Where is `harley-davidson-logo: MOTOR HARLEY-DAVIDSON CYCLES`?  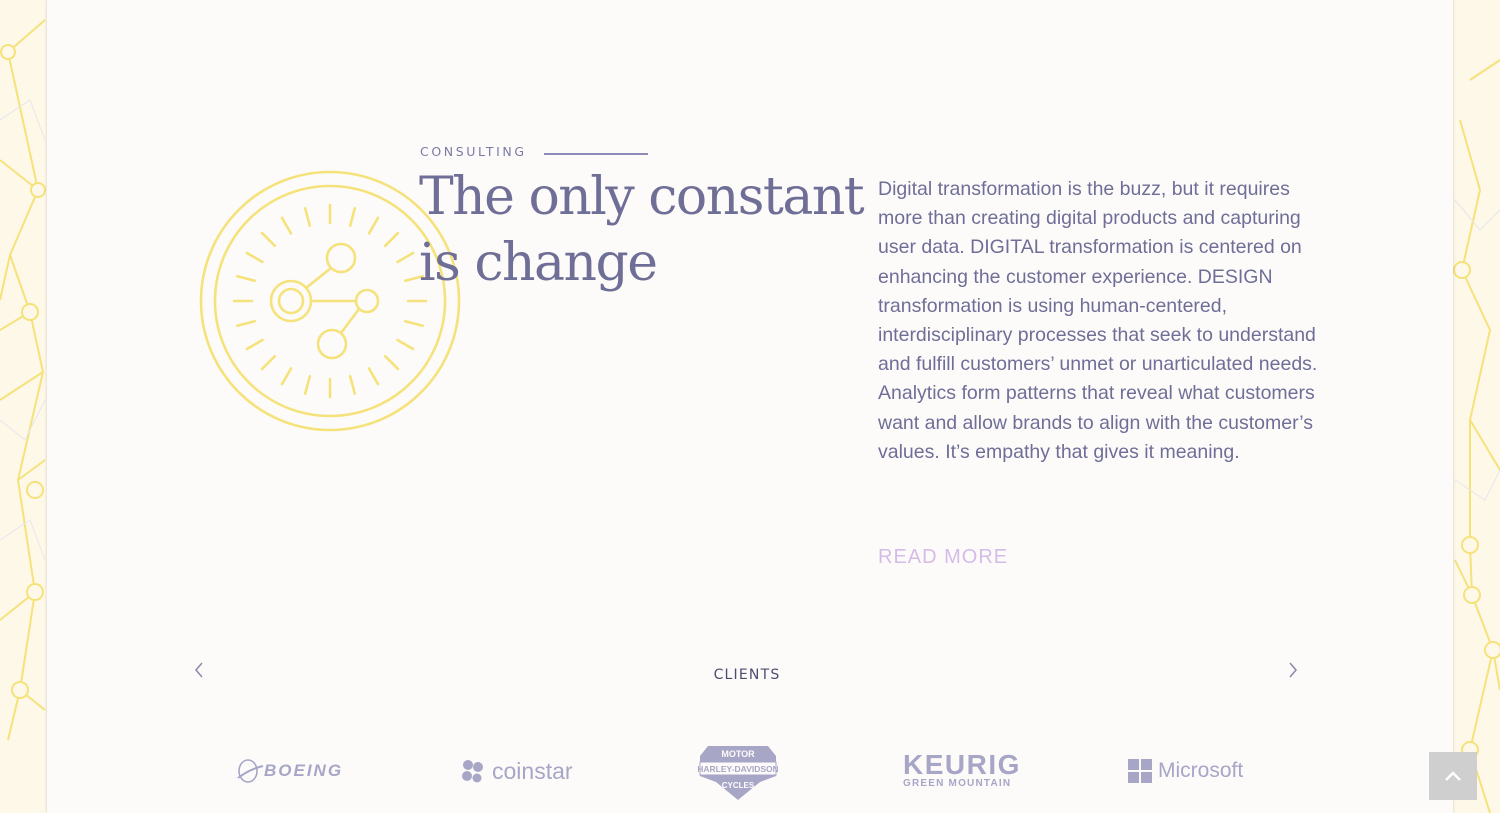 harley-davidson-logo: MOTOR HARLEY-DAVIDSON CYCLES is located at coordinates (738, 772).